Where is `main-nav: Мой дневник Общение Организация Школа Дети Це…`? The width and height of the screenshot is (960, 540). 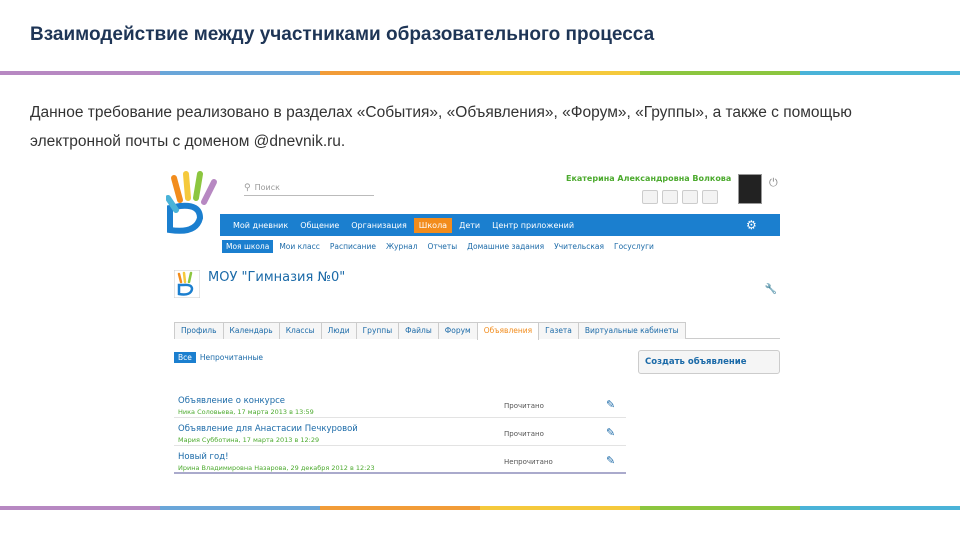
main-nav: Мой дневник Общение Организация Школа Дети Це… is located at coordinates (500, 225).